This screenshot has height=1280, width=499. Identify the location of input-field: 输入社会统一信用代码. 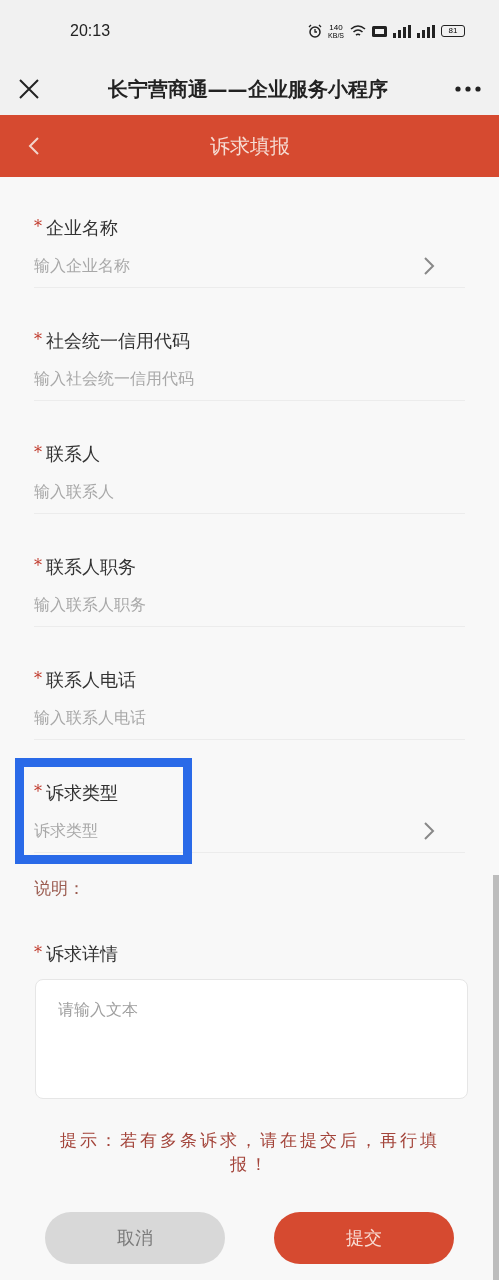
(249, 378).